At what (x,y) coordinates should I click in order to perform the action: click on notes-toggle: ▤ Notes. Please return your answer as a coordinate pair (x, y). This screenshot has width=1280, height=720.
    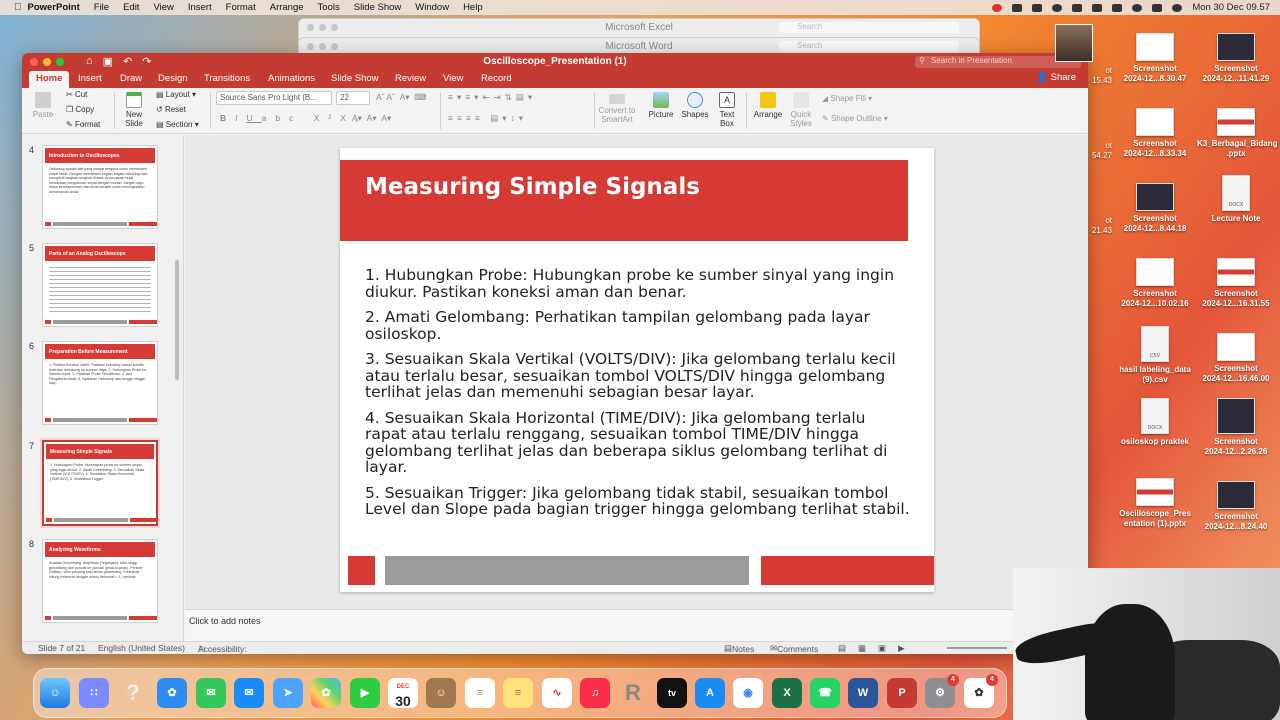
    Looking at the image, I should click on (739, 648).